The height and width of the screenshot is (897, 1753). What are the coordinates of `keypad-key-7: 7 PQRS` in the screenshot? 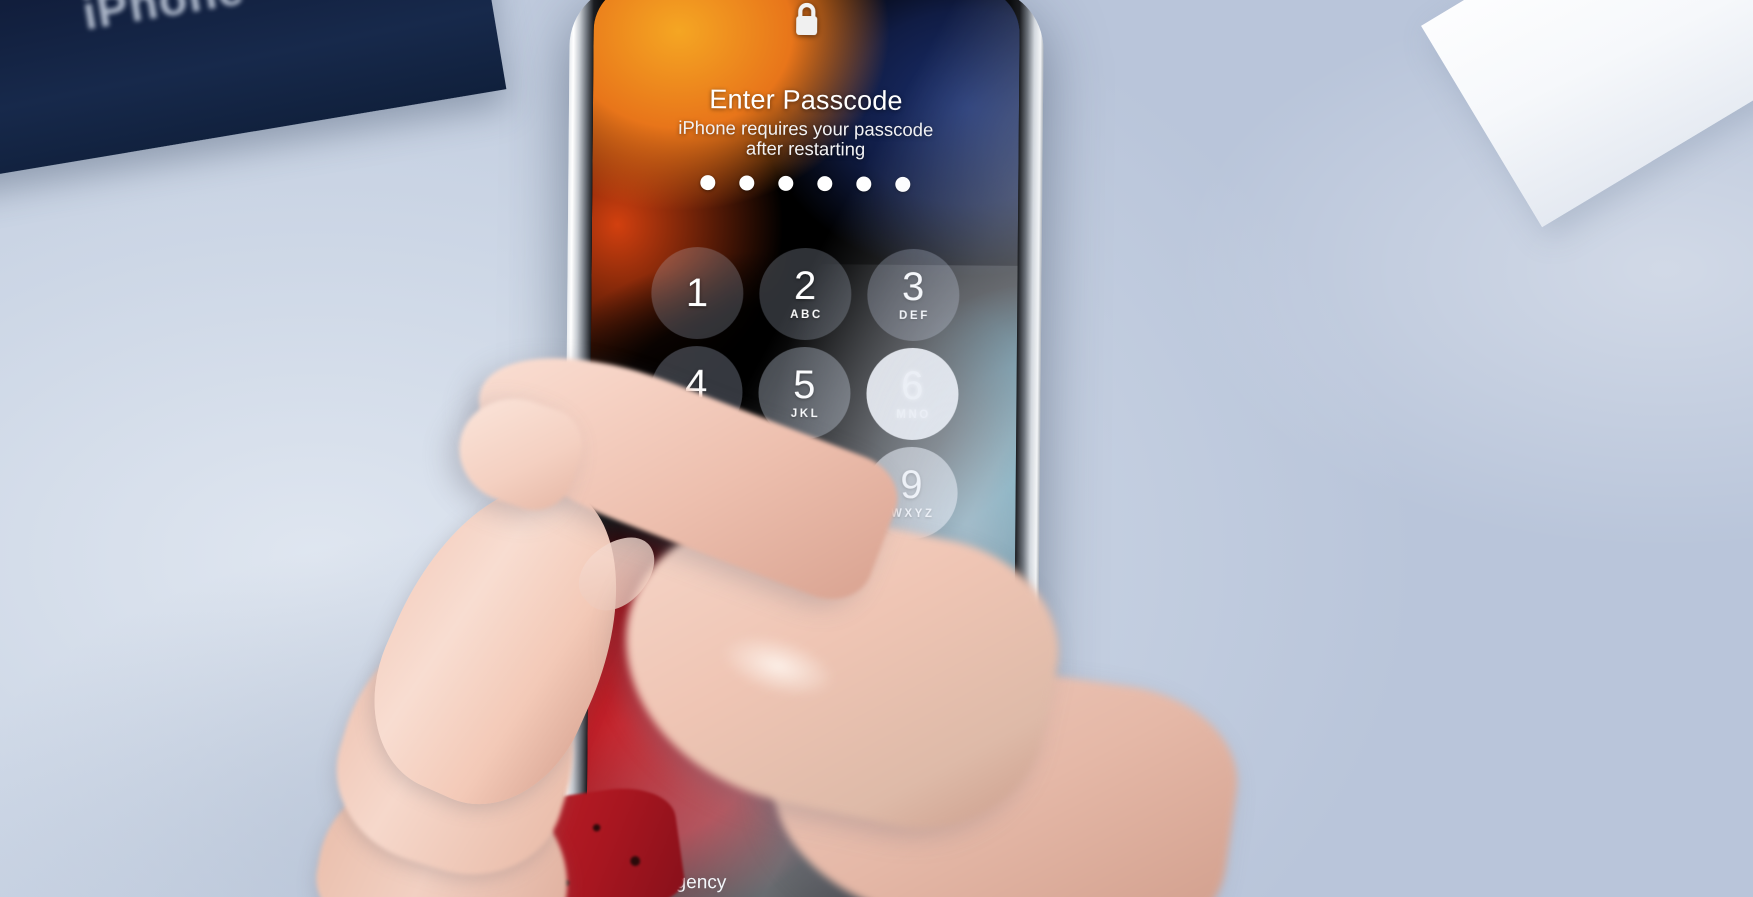 It's located at (696, 490).